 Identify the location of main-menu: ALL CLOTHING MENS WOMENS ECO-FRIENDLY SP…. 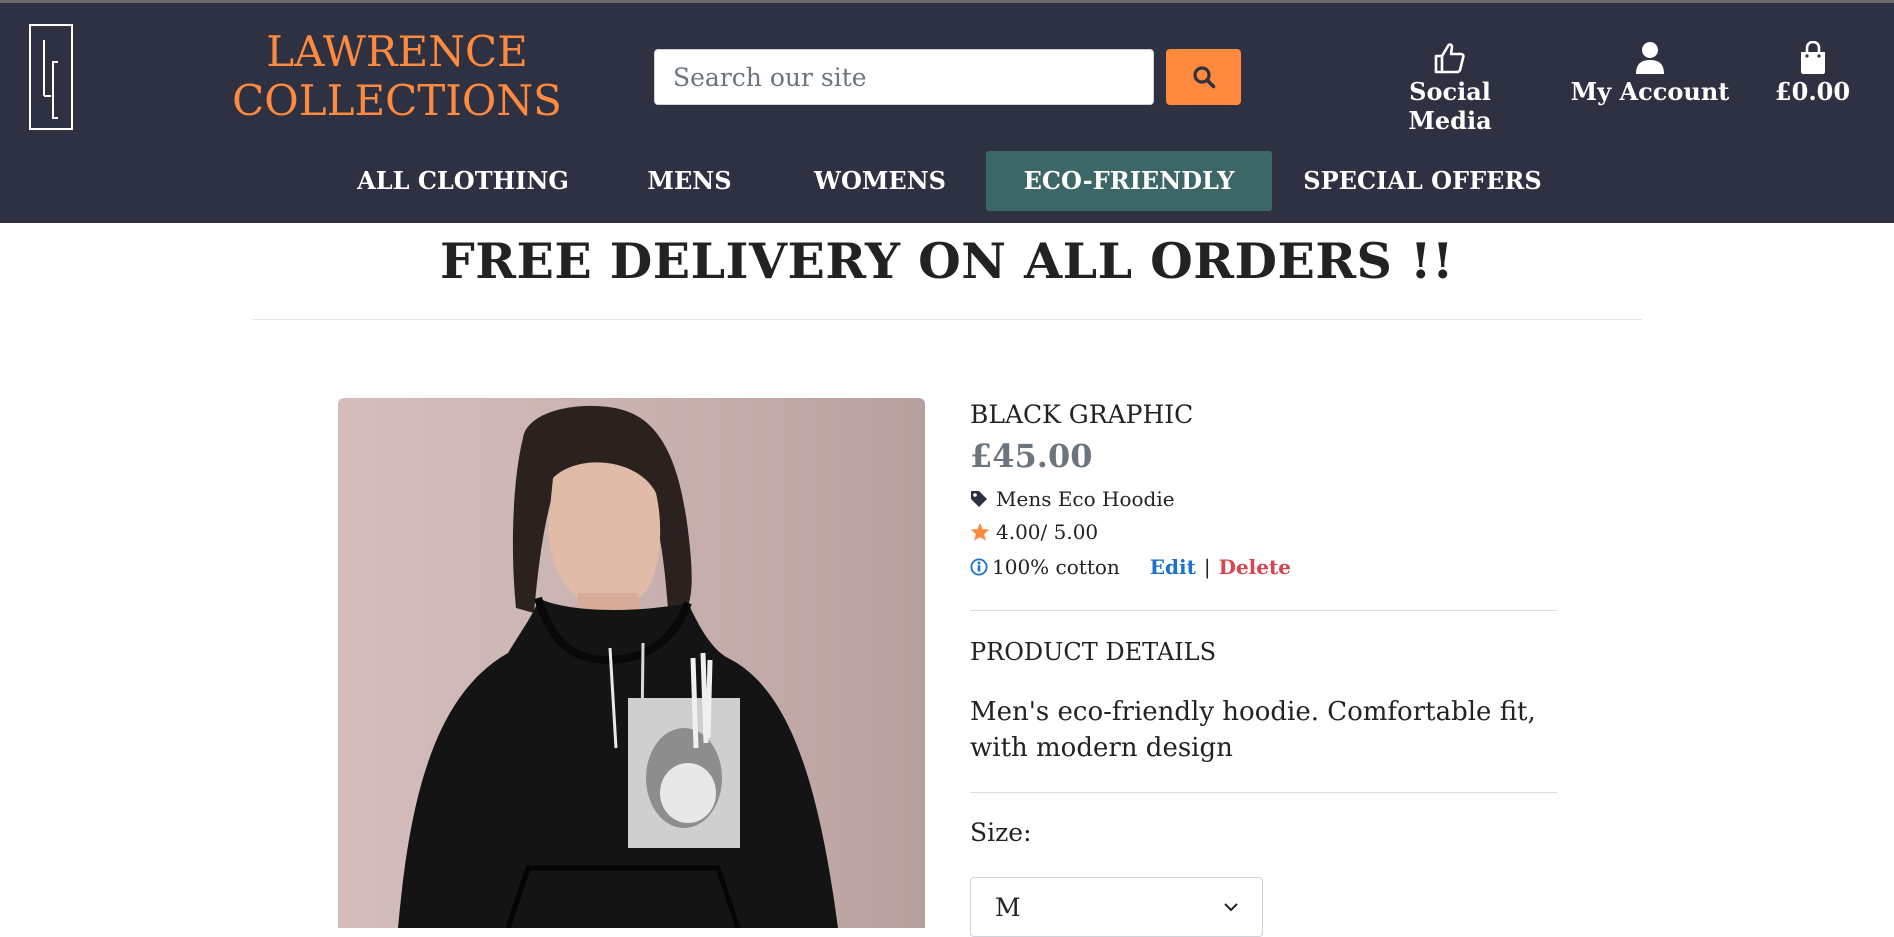
(947, 182).